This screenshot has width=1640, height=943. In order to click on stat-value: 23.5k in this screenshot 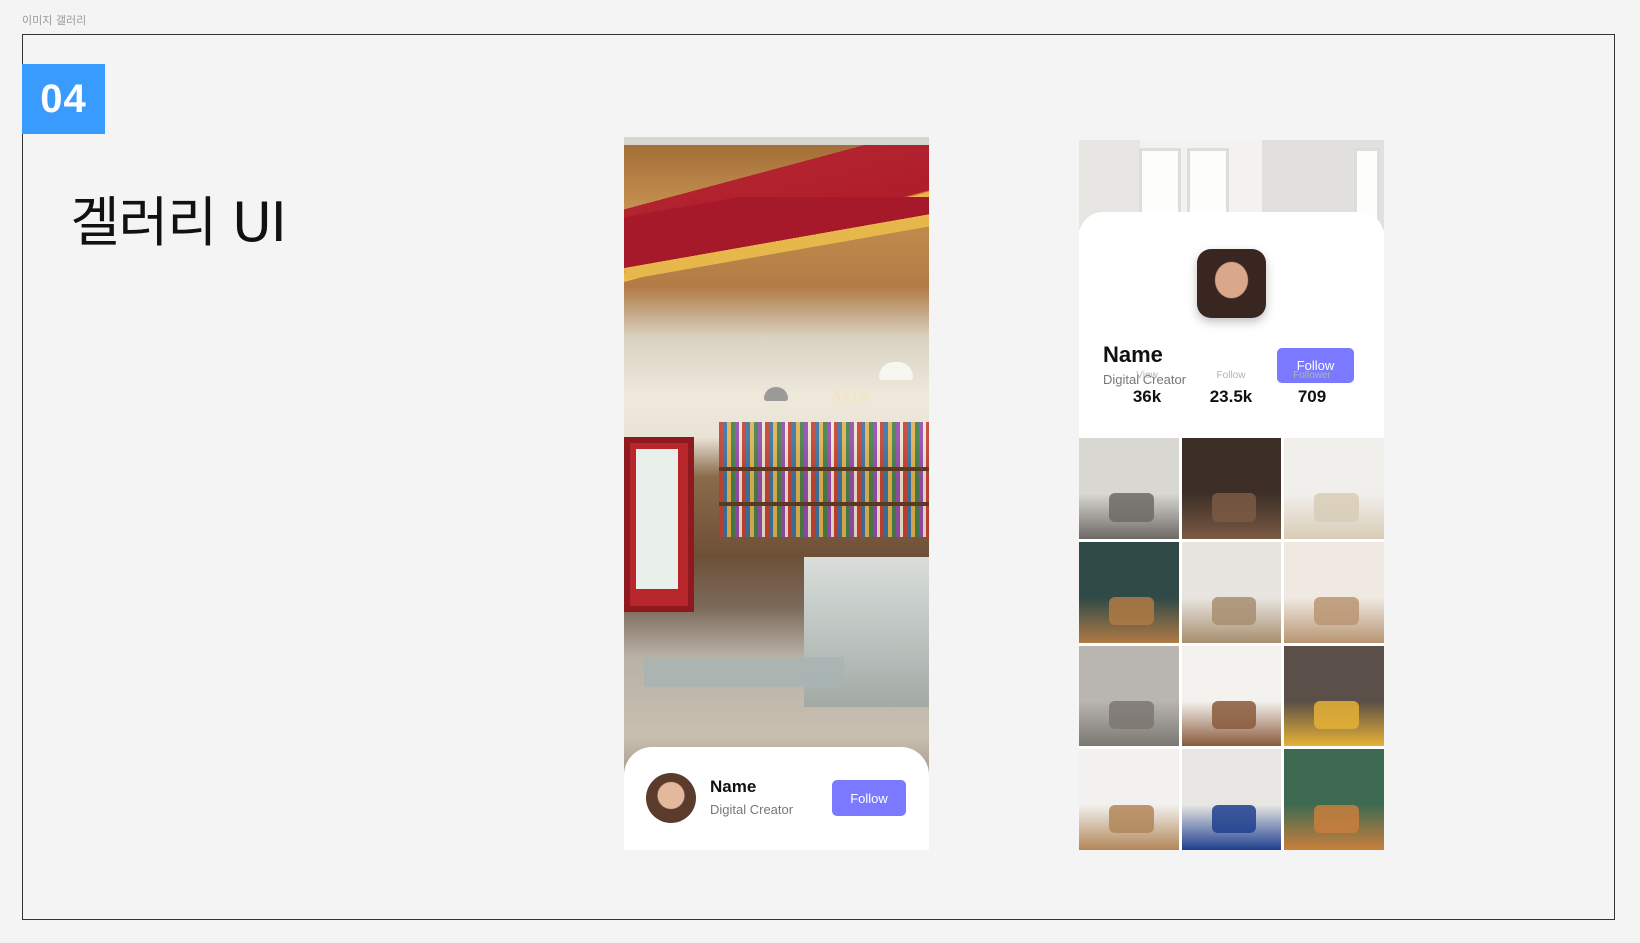, I will do `click(1231, 396)`.